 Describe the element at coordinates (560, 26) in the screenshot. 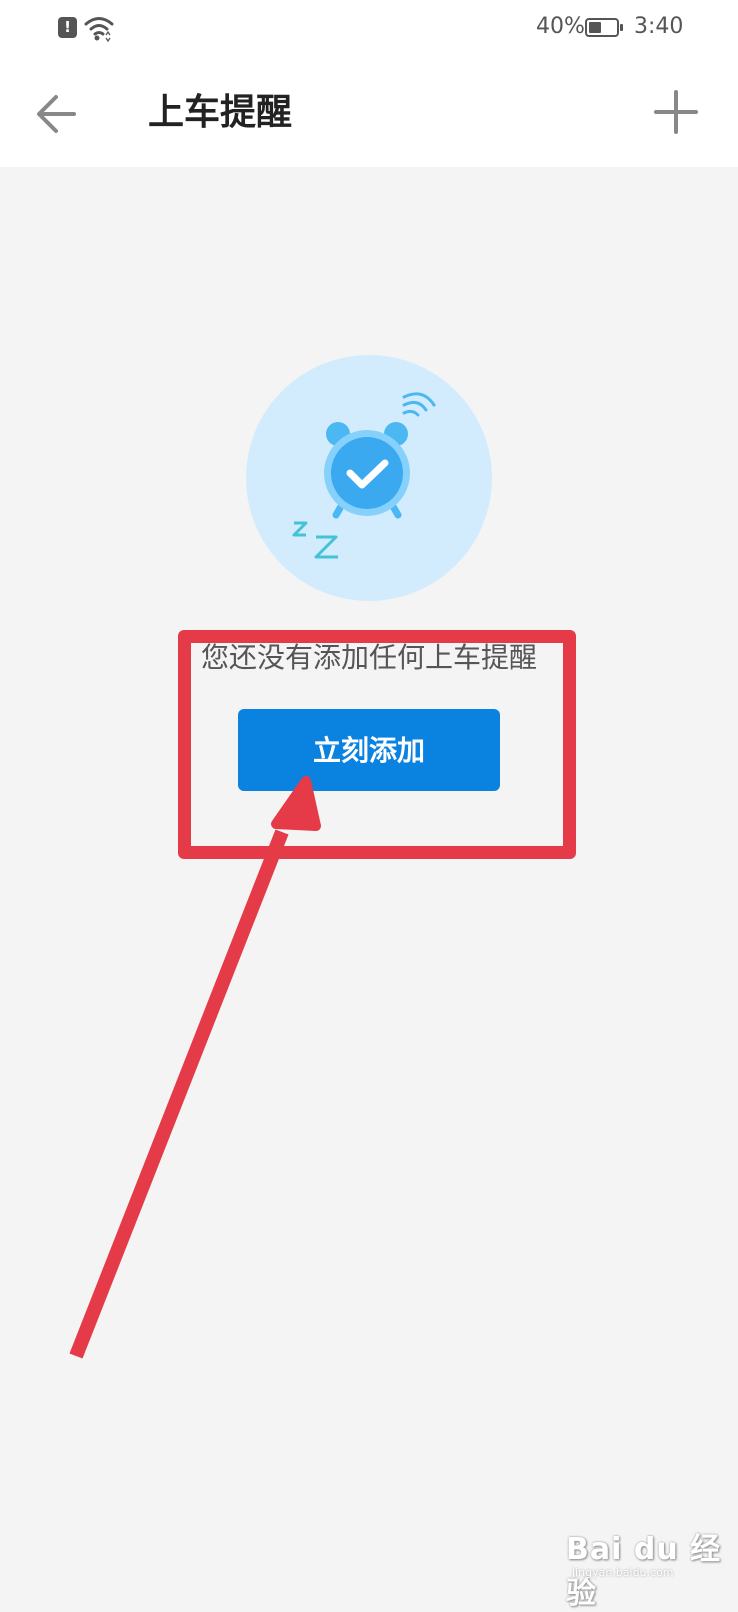

I see `battery-percent: 40%` at that location.